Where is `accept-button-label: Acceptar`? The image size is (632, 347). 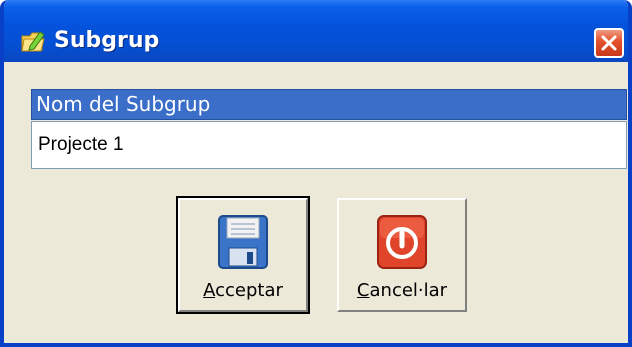
accept-button-label: Acceptar is located at coordinates (243, 290).